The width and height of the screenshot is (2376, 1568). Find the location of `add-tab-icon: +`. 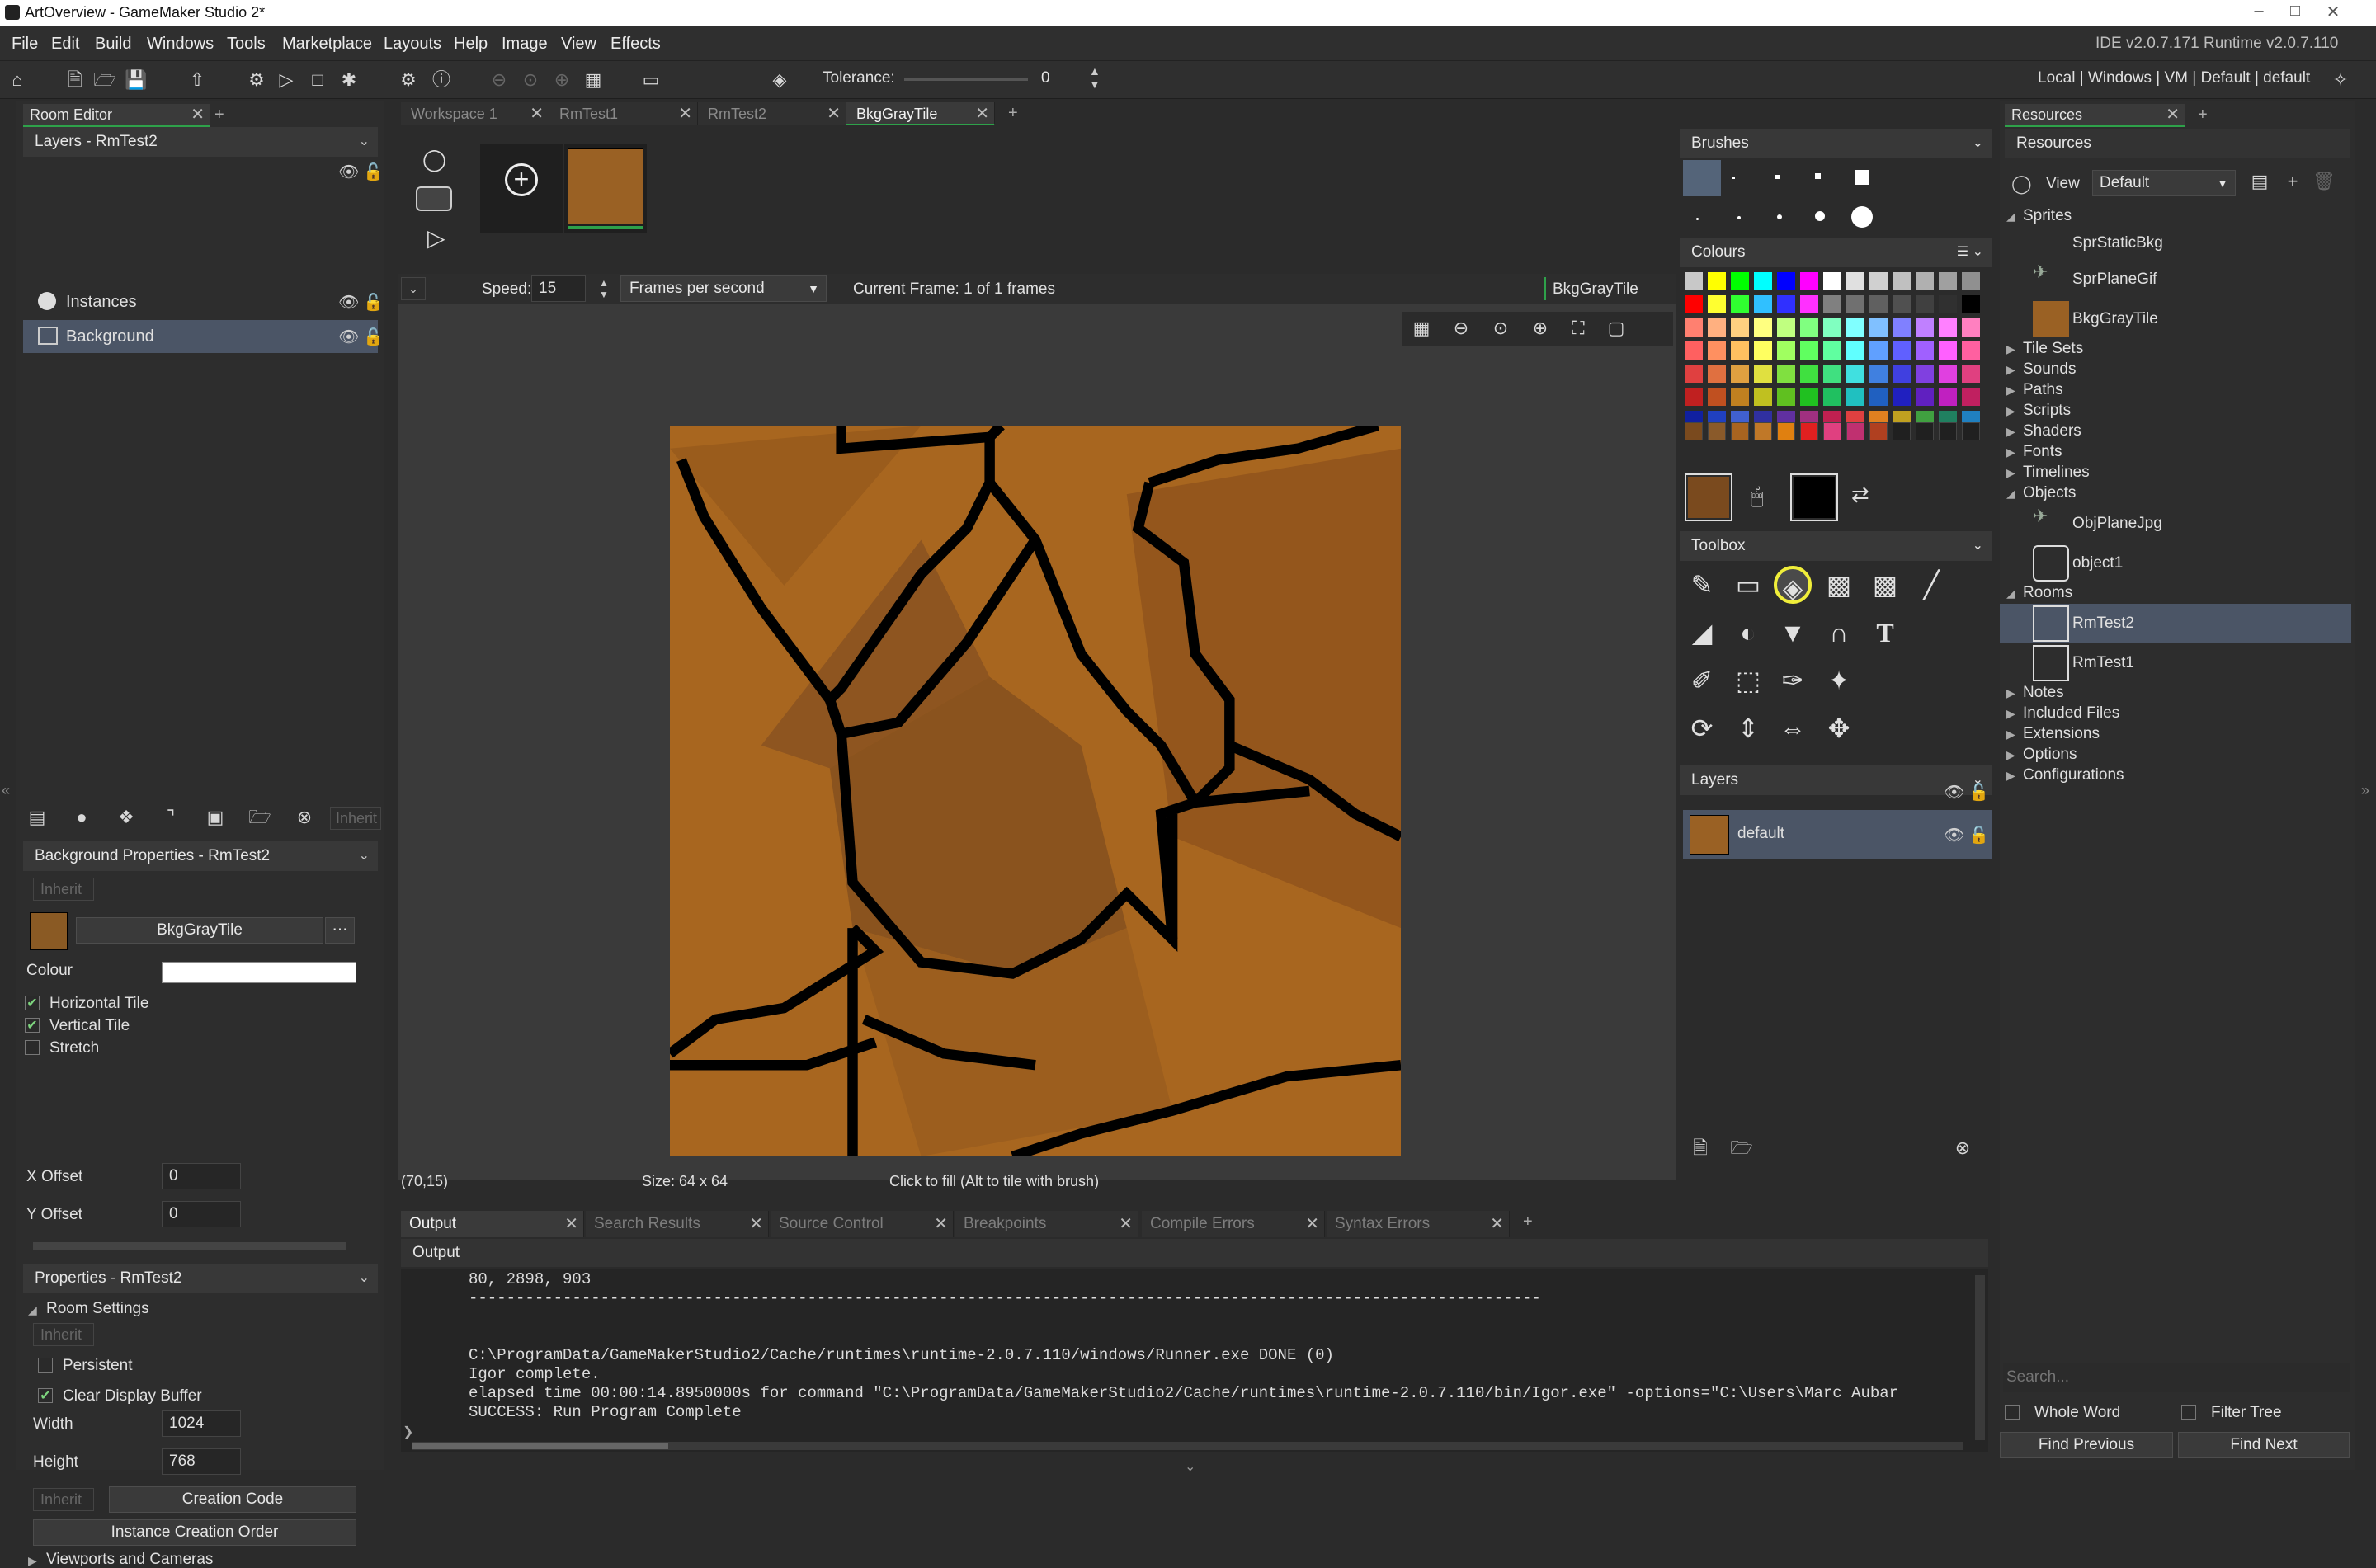

add-tab-icon: + is located at coordinates (219, 115).